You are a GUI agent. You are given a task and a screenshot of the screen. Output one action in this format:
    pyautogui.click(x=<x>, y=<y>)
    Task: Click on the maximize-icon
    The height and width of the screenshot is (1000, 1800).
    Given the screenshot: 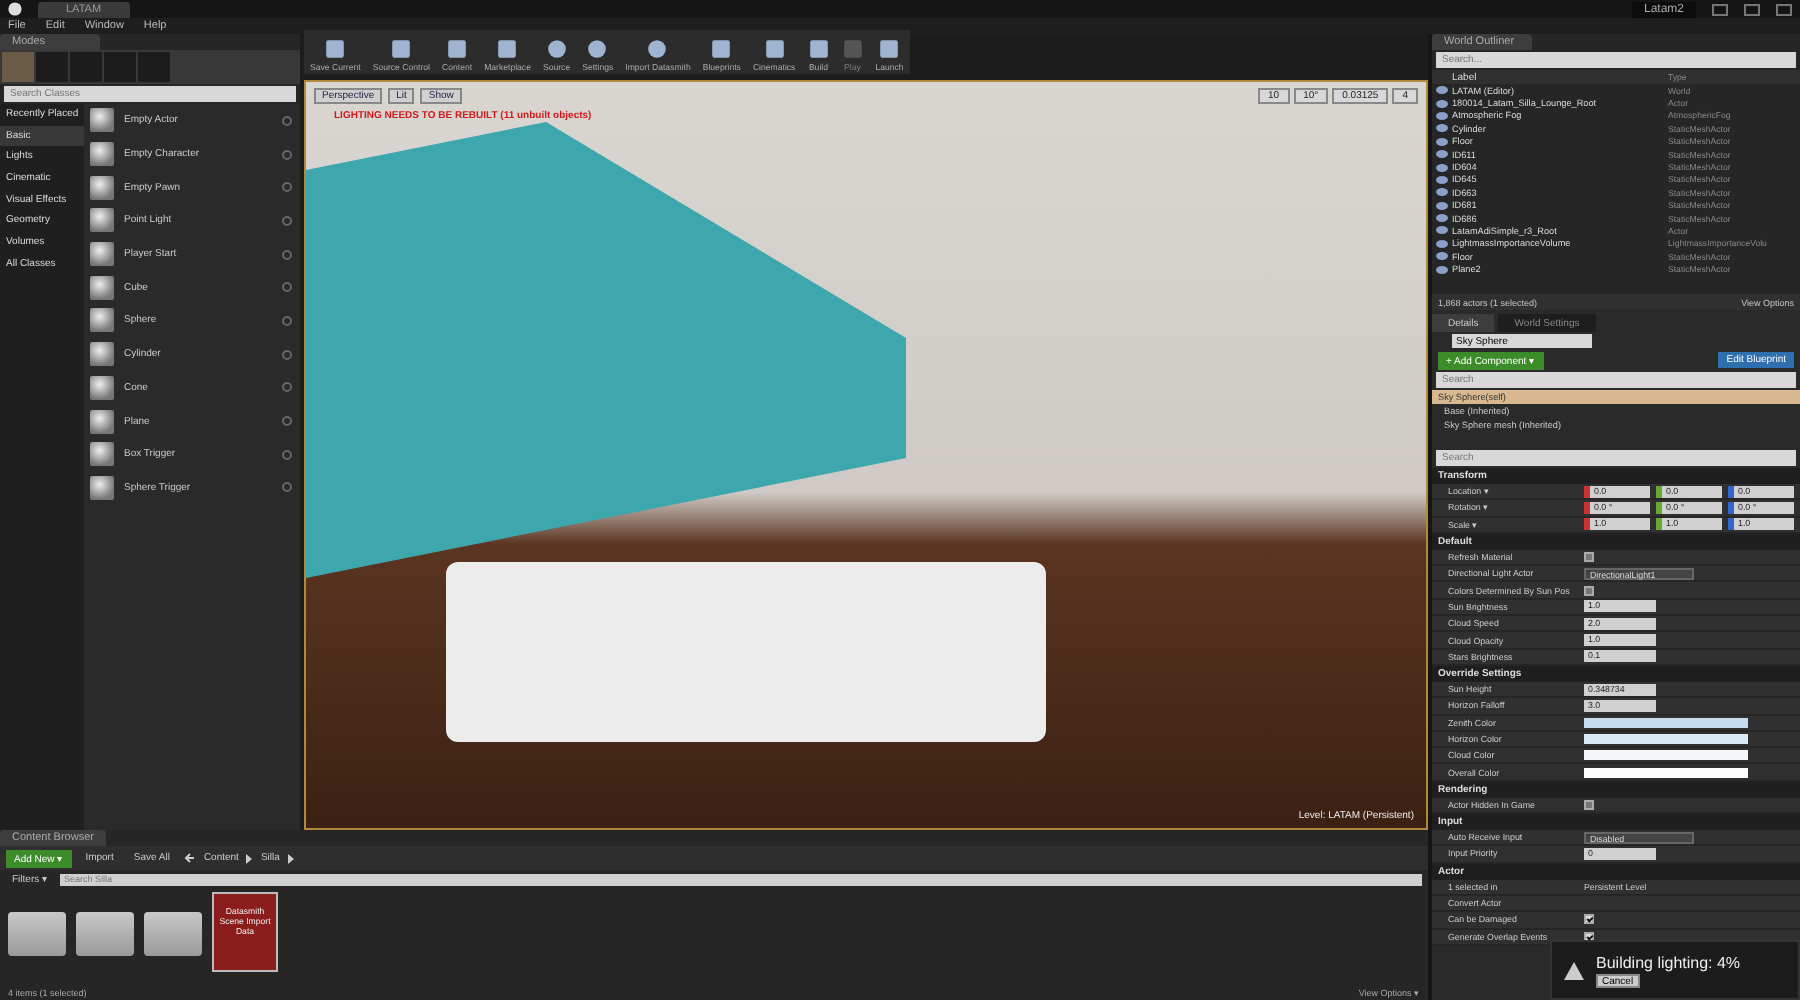 What is the action you would take?
    pyautogui.click(x=1752, y=9)
    